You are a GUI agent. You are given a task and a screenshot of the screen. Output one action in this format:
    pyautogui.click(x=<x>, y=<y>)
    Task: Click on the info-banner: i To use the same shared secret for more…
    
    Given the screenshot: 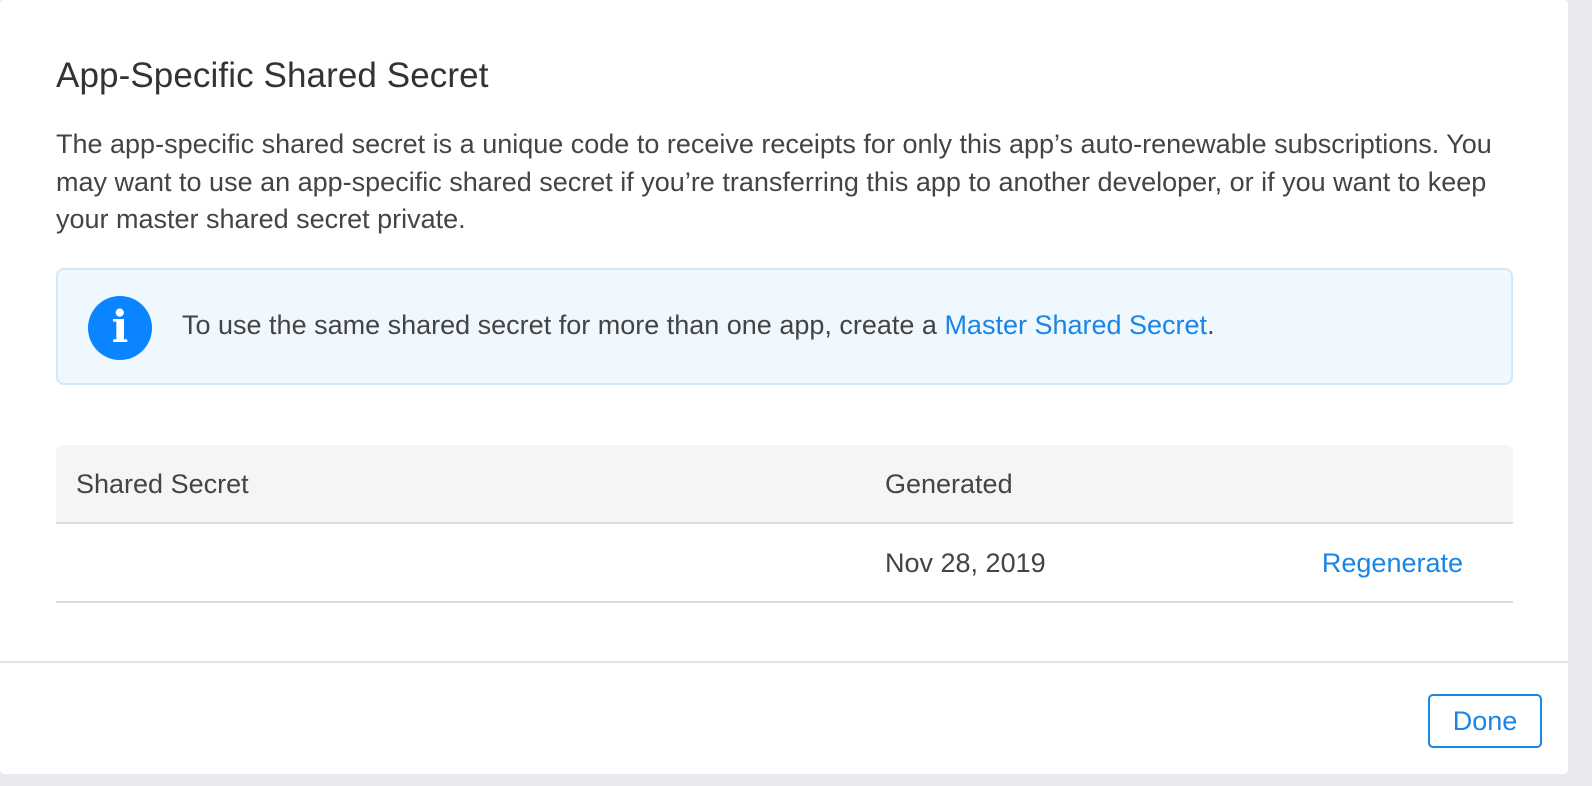 What is the action you would take?
    pyautogui.click(x=784, y=326)
    